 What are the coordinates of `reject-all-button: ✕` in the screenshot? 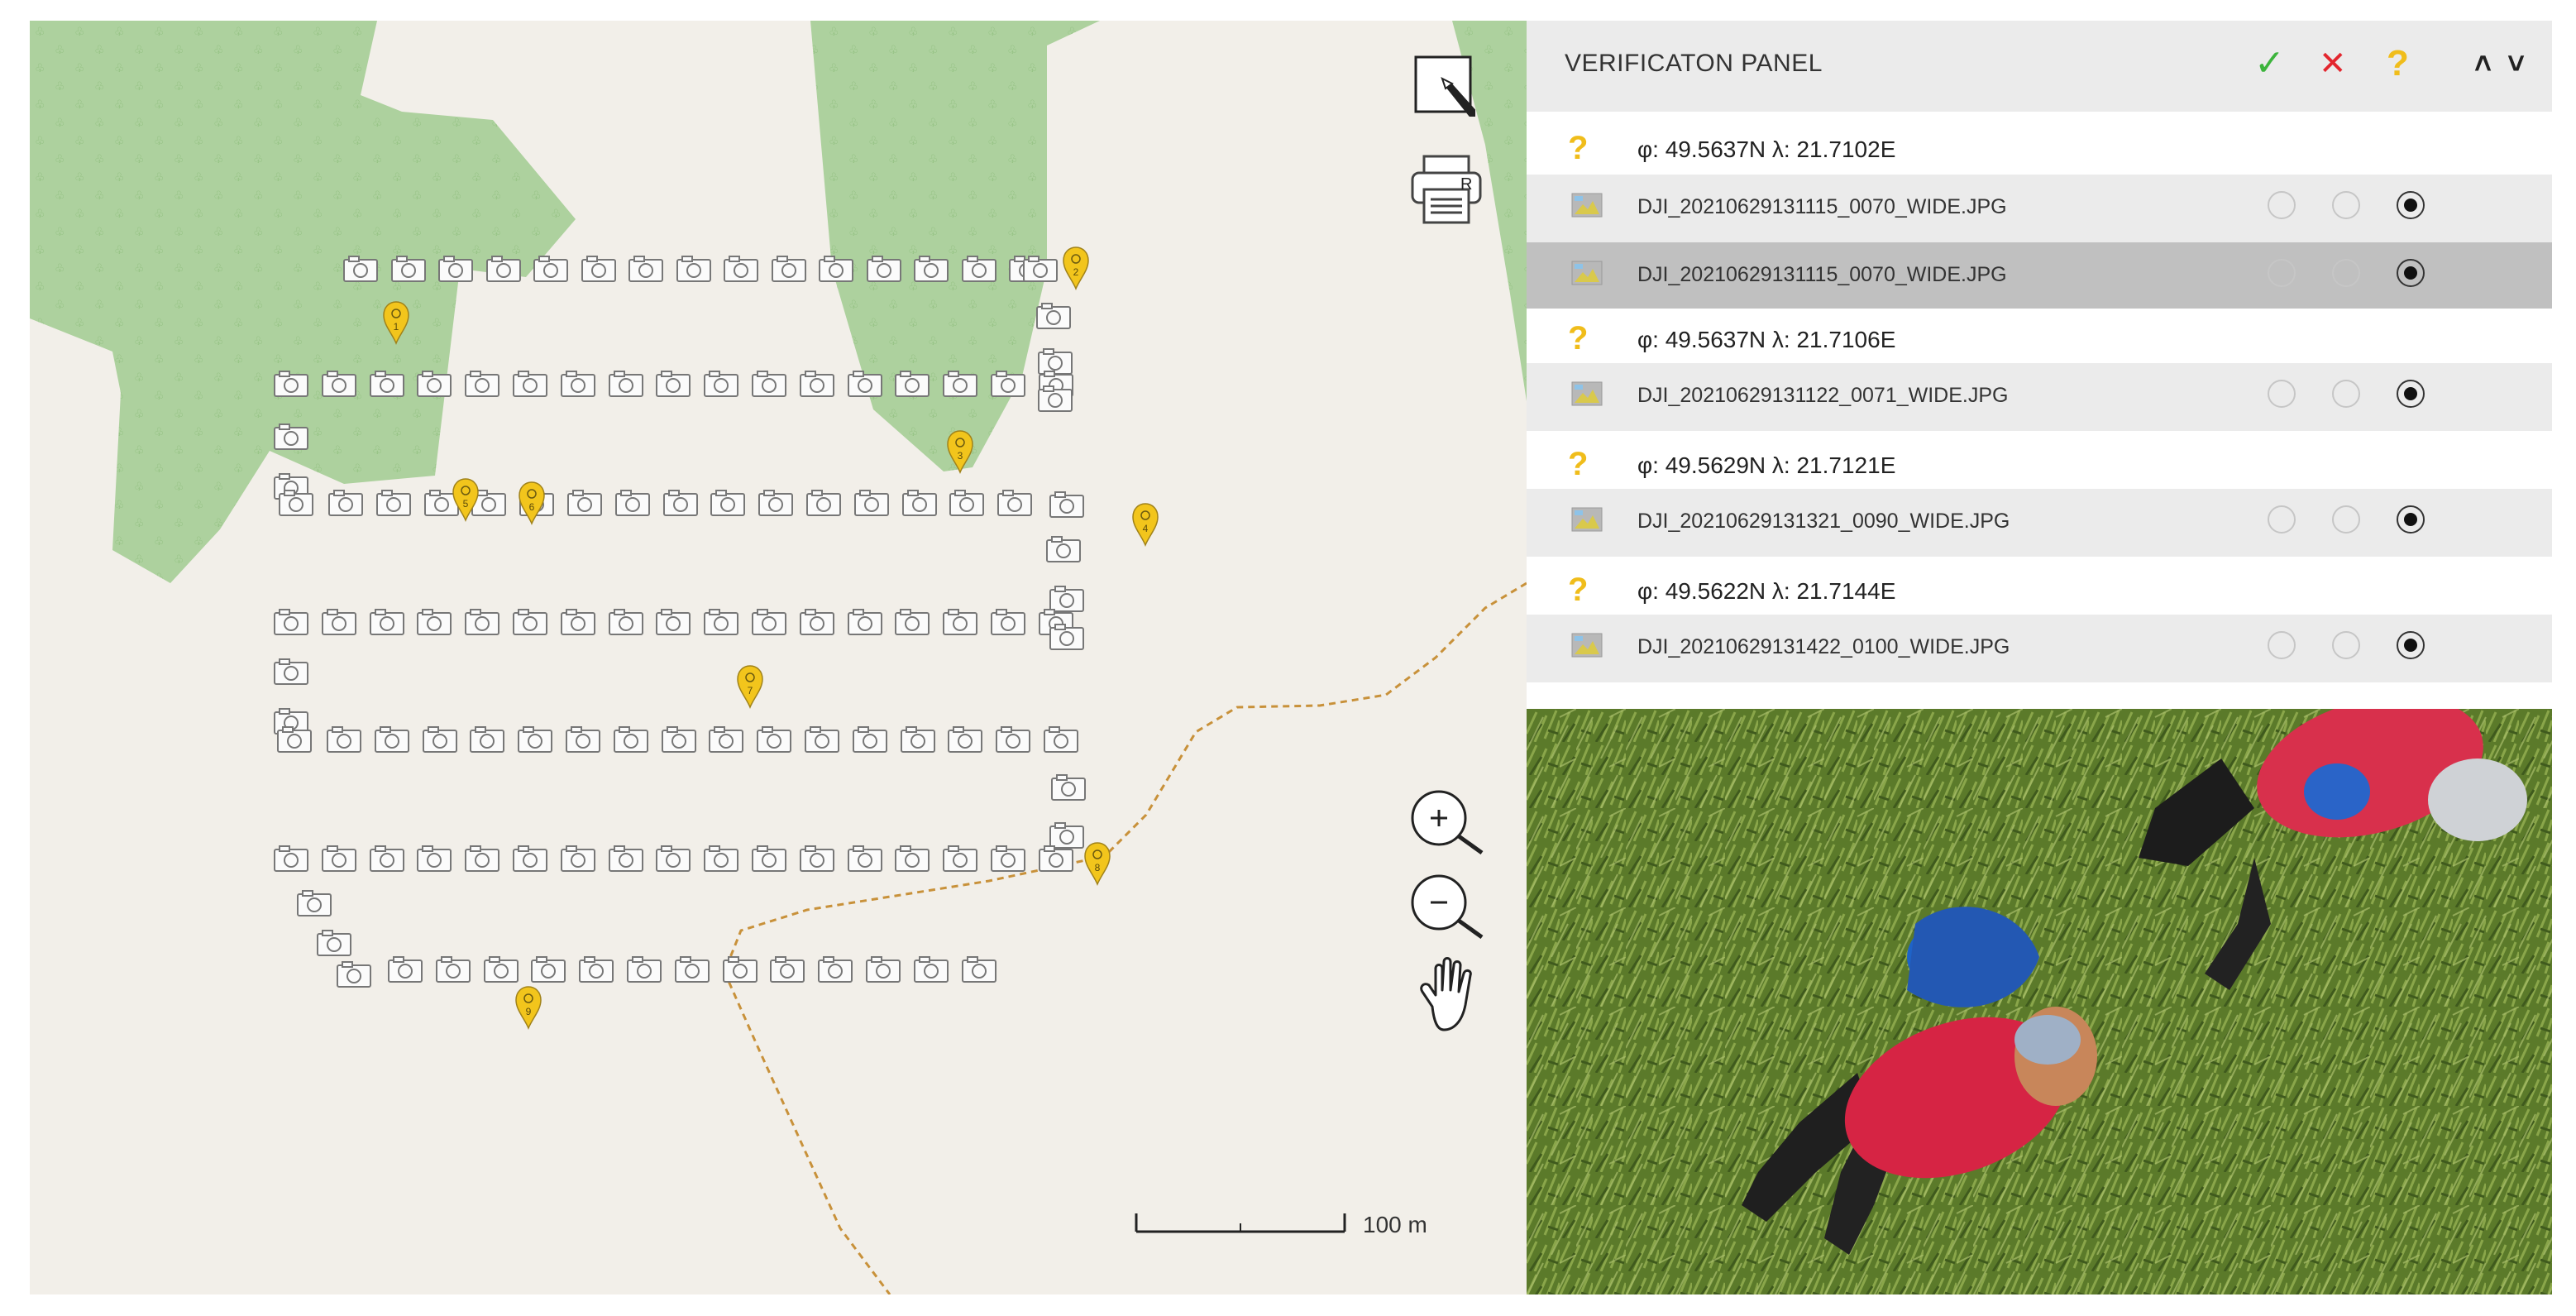 It's located at (2333, 64).